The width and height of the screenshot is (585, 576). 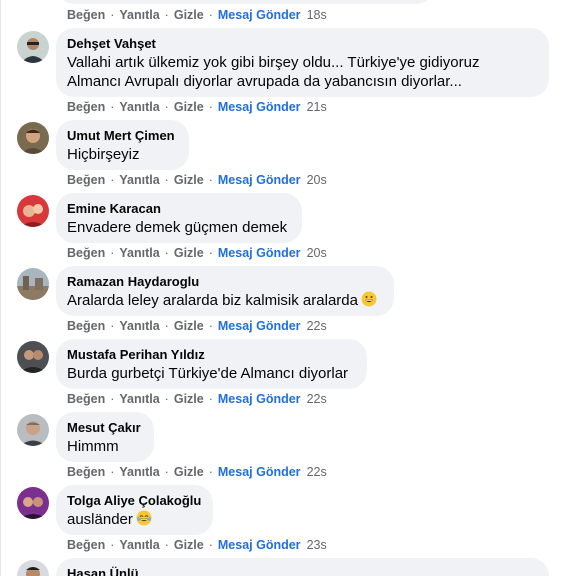 What do you see at coordinates (100, 519) in the screenshot?
I see `comment-text: ausländer` at bounding box center [100, 519].